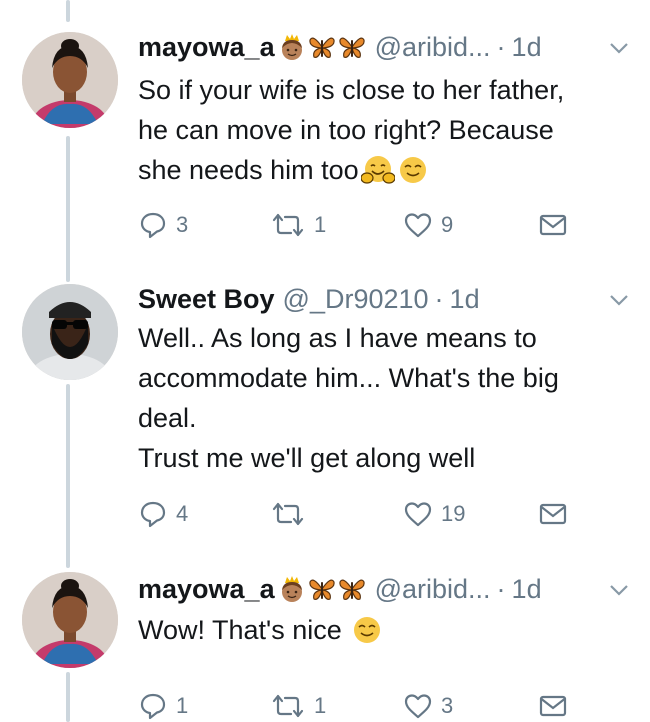 The height and width of the screenshot is (722, 650). What do you see at coordinates (356, 299) in the screenshot?
I see `user-handle: @_Dr90210` at bounding box center [356, 299].